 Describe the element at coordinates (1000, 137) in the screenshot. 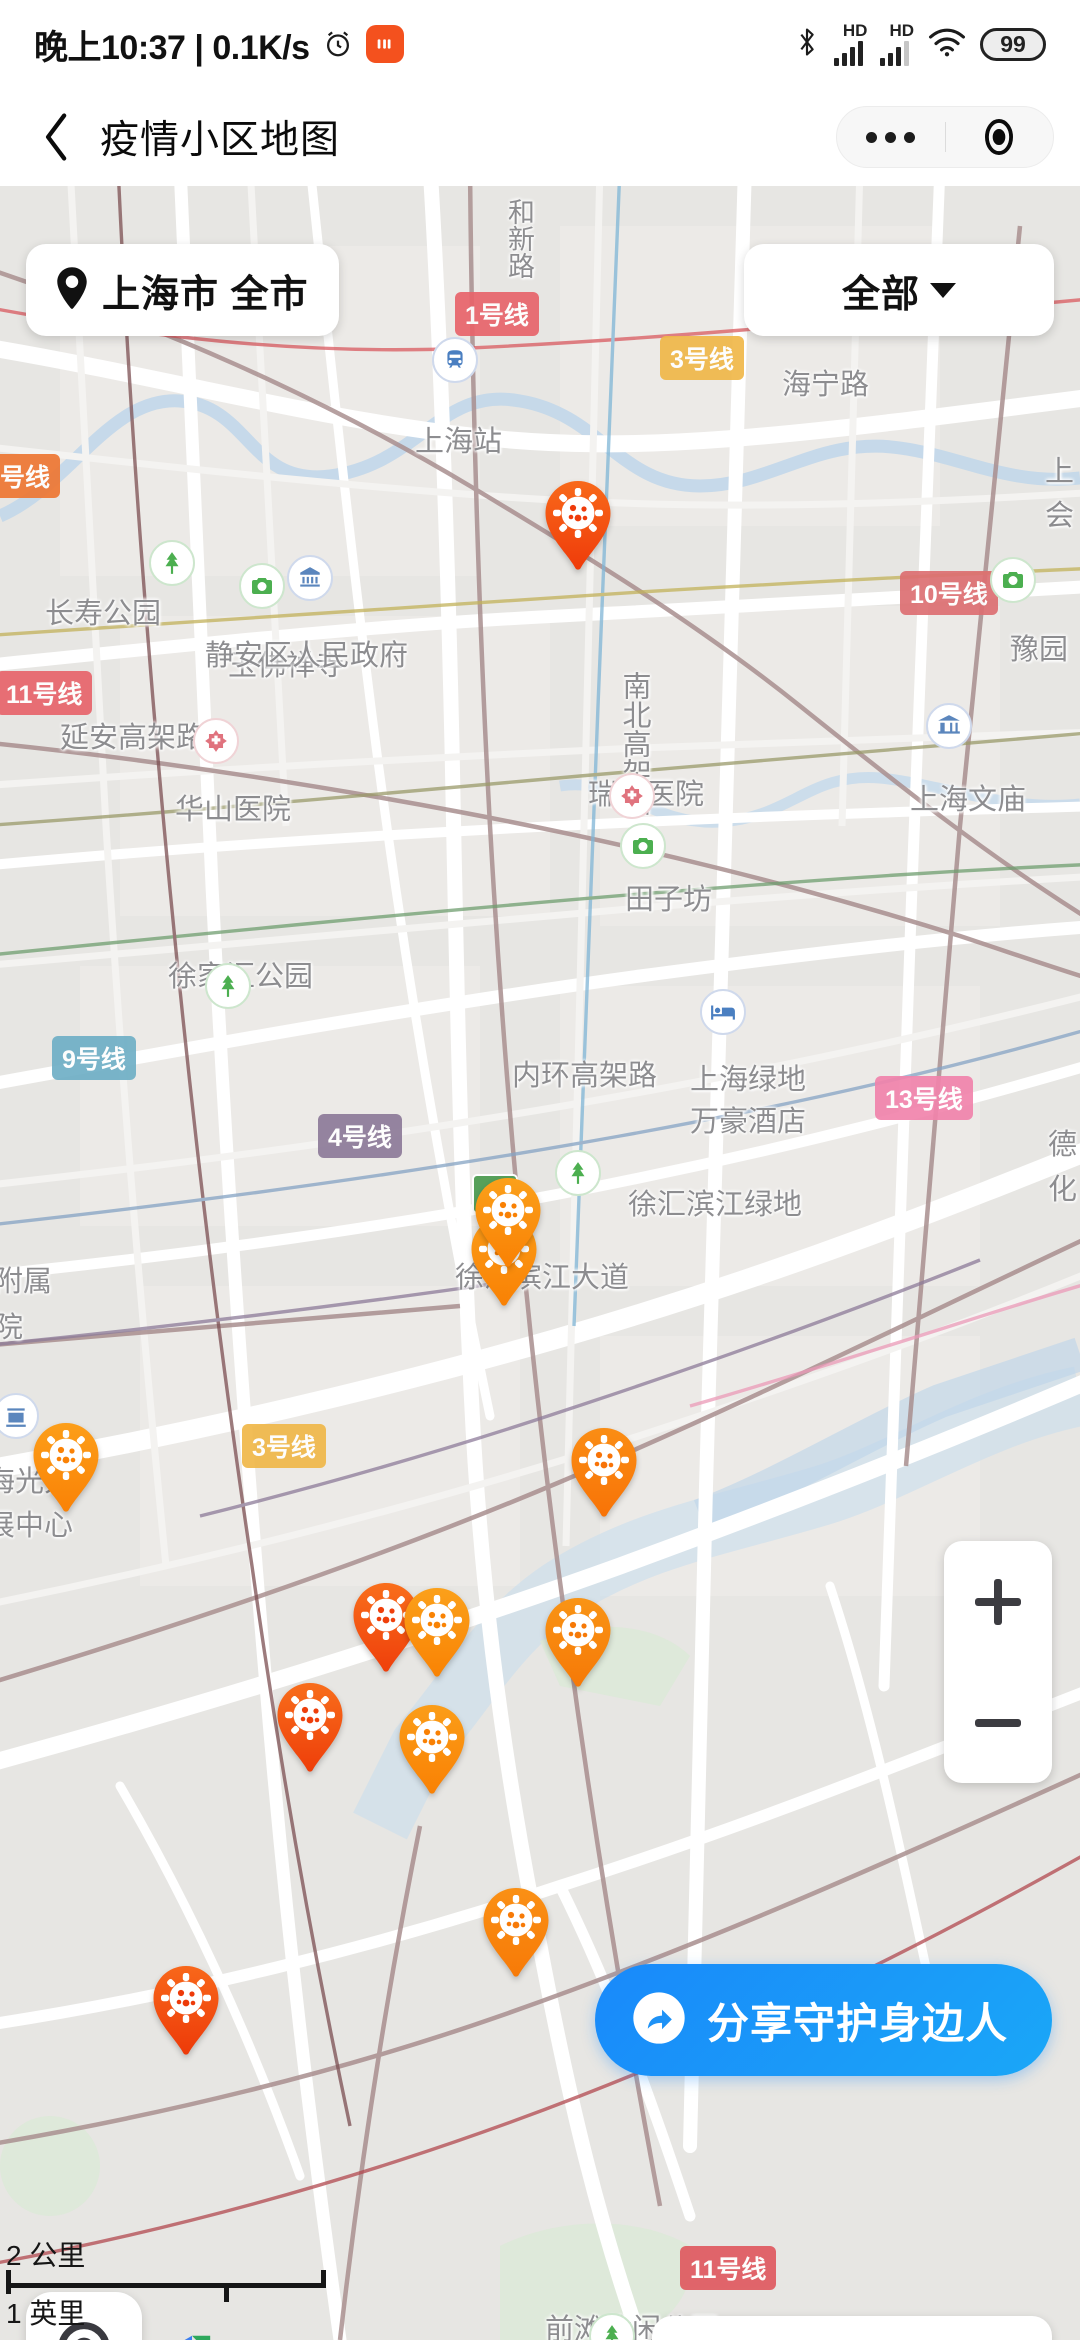

I see `capsule-target-icon` at that location.